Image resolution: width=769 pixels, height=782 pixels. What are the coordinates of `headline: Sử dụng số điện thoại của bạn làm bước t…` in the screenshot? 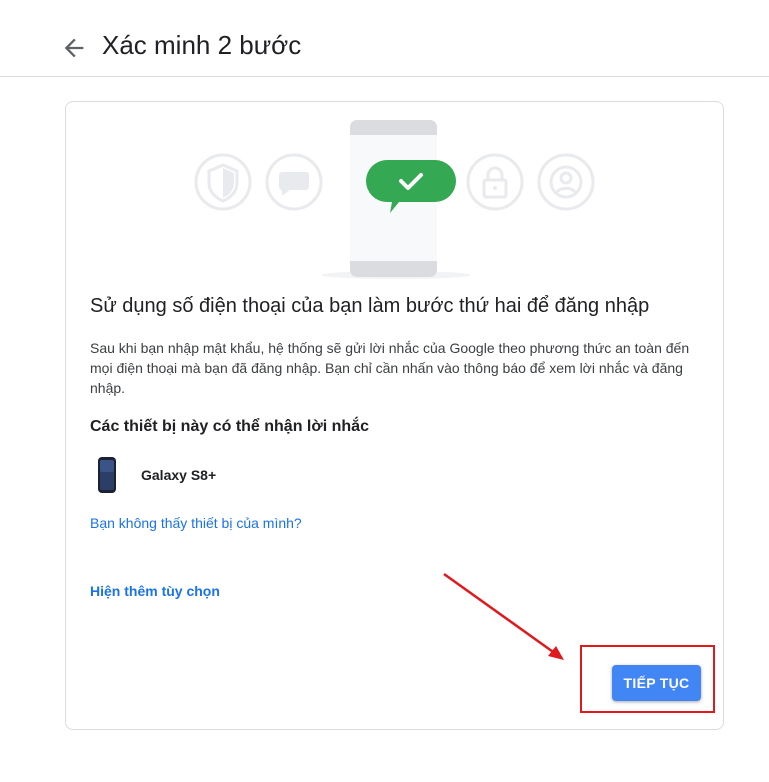 It's located at (370, 306).